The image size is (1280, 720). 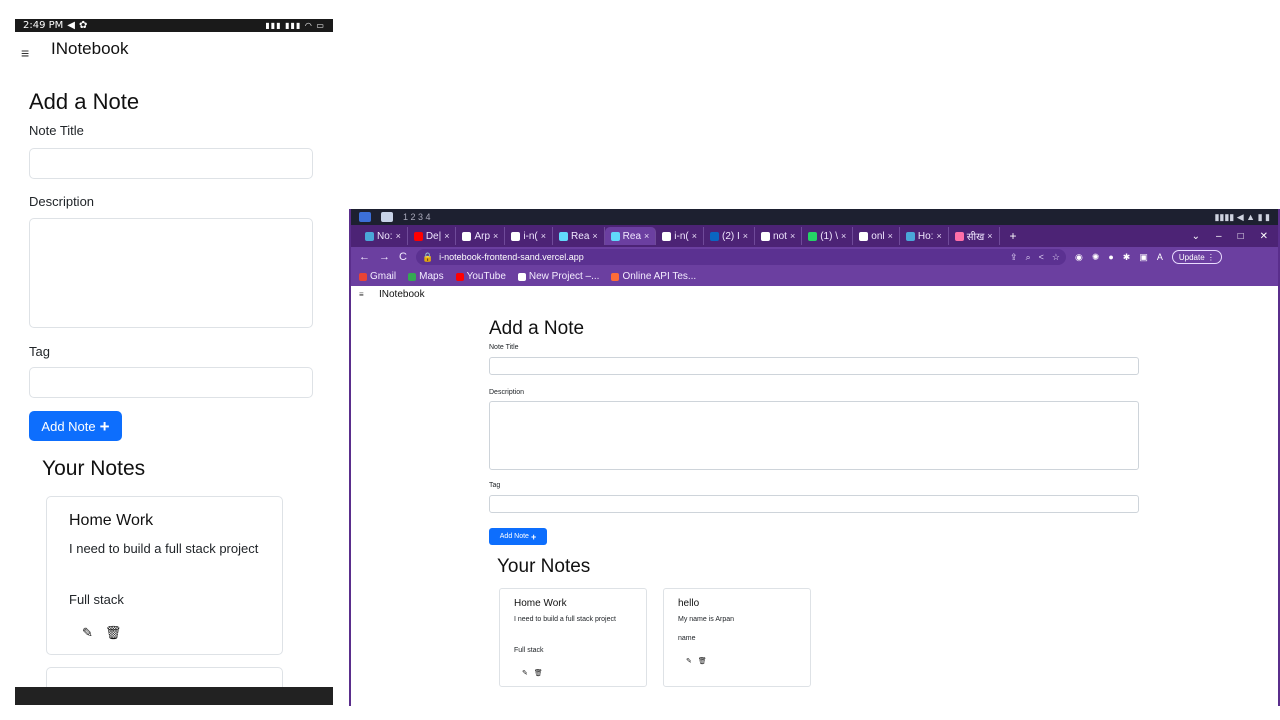 What do you see at coordinates (1160, 257) in the screenshot?
I see `profile-avatar: A` at bounding box center [1160, 257].